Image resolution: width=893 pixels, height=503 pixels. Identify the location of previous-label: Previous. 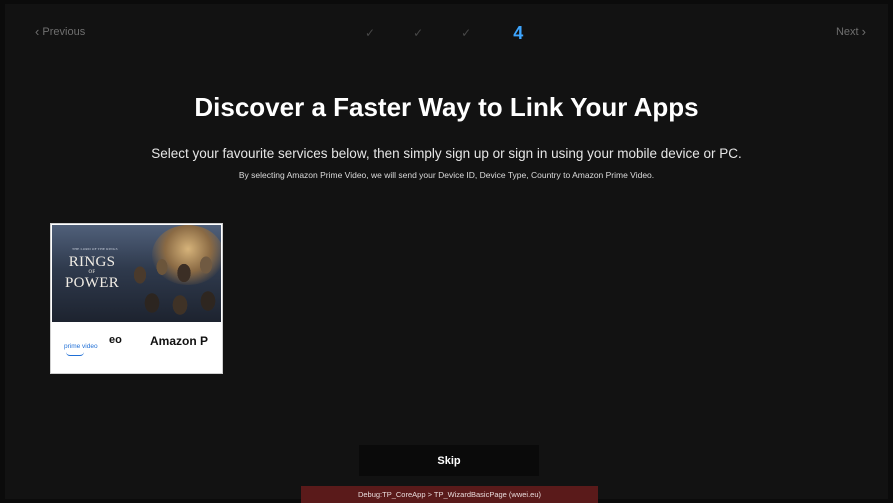
(64, 32).